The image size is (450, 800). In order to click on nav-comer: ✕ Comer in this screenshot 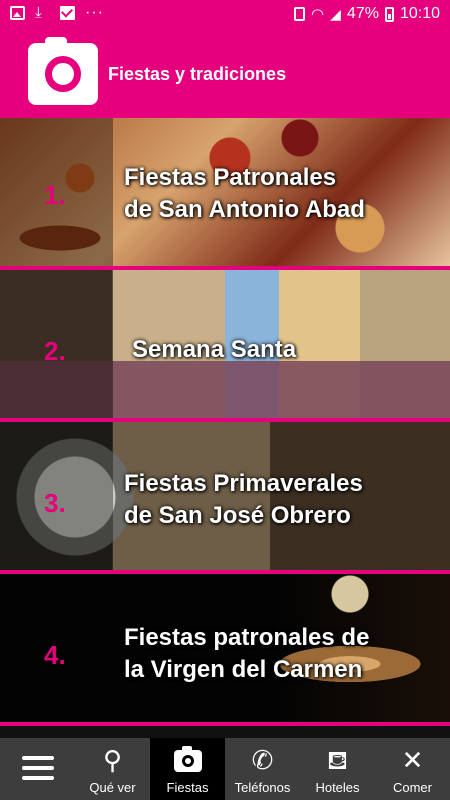, I will do `click(412, 769)`.